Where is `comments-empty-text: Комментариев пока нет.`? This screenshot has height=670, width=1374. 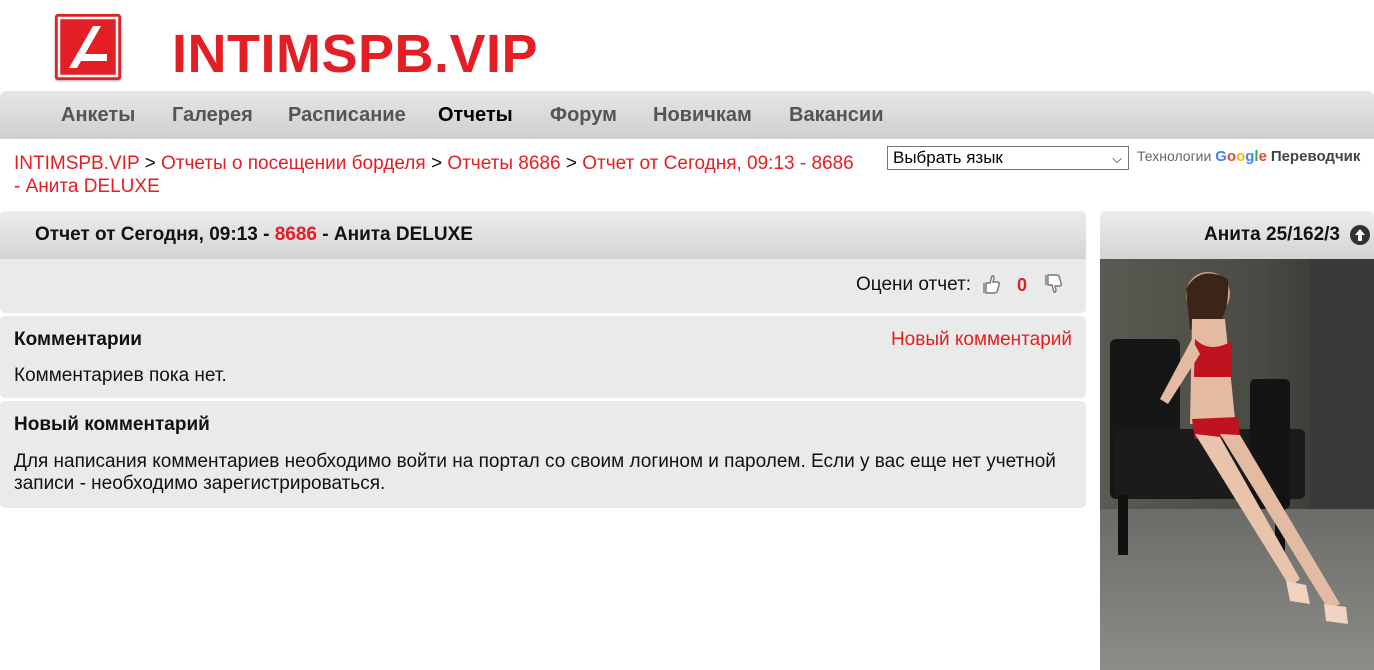 comments-empty-text: Комментариев пока нет. is located at coordinates (120, 375).